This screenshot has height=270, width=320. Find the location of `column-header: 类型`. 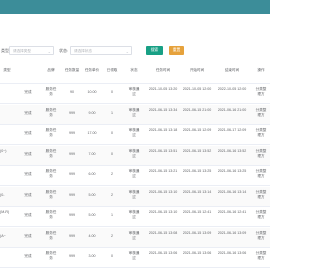

column-header: 类型 is located at coordinates (7, 70).